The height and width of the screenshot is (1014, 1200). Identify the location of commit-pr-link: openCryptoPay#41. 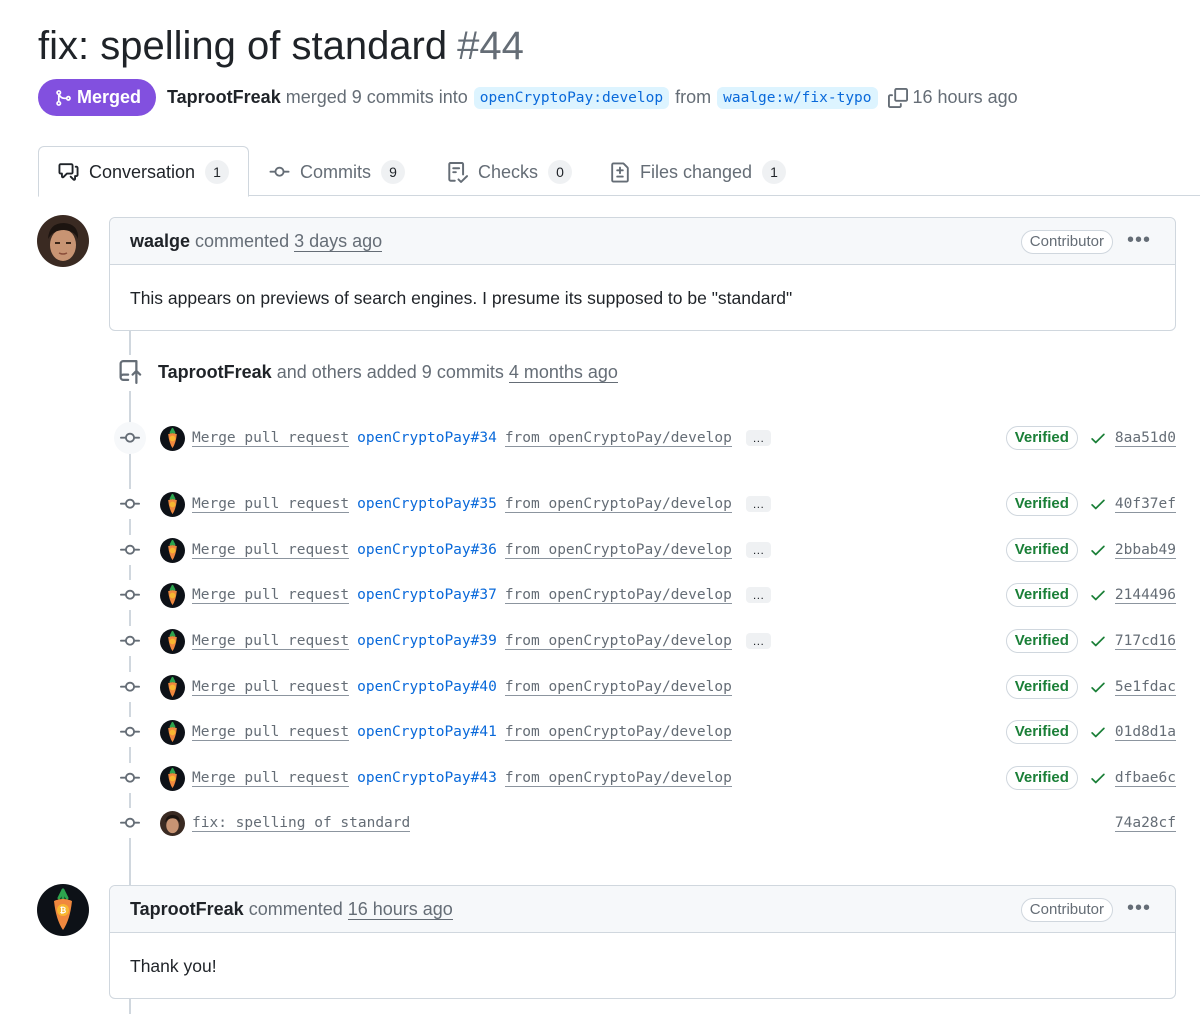
(427, 732).